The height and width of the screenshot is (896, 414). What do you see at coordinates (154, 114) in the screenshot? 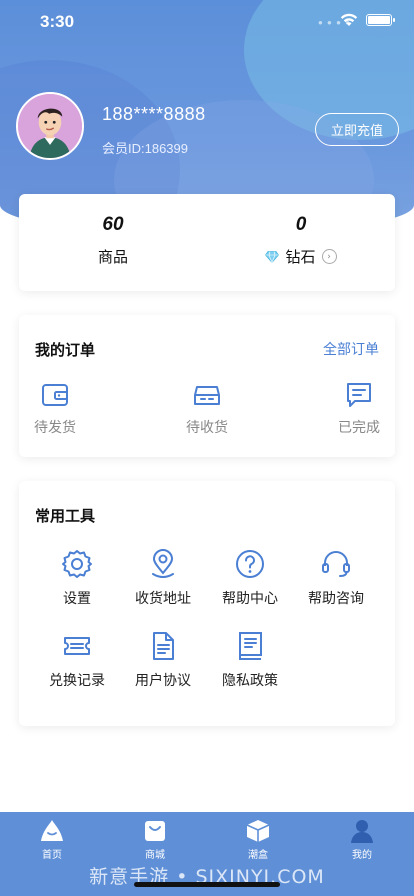
I see `user-phone: 188****8888` at bounding box center [154, 114].